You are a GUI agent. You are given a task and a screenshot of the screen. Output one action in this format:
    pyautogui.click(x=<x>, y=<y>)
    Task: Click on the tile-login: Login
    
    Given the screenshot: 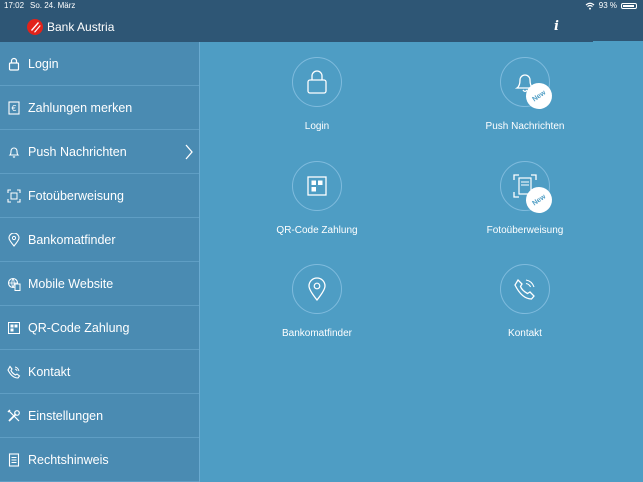 What is the action you would take?
    pyautogui.click(x=317, y=94)
    